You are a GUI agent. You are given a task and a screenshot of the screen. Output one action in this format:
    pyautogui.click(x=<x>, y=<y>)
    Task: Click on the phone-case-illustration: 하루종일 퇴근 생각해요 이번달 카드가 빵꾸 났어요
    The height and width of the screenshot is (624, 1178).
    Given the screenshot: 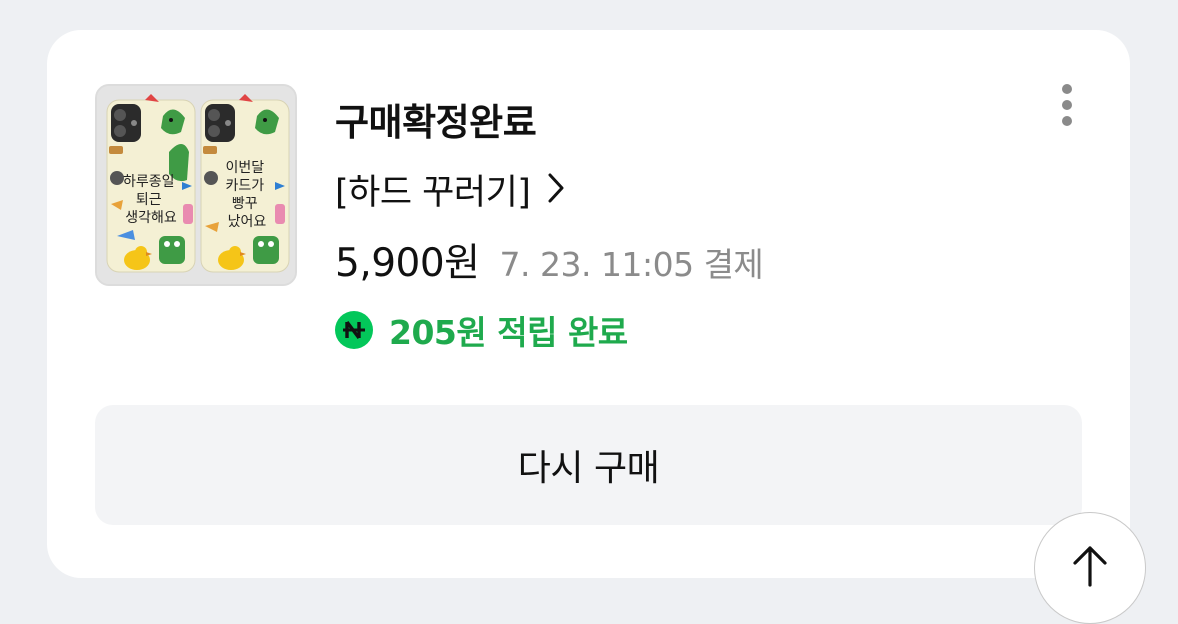 What is the action you would take?
    pyautogui.click(x=196, y=185)
    